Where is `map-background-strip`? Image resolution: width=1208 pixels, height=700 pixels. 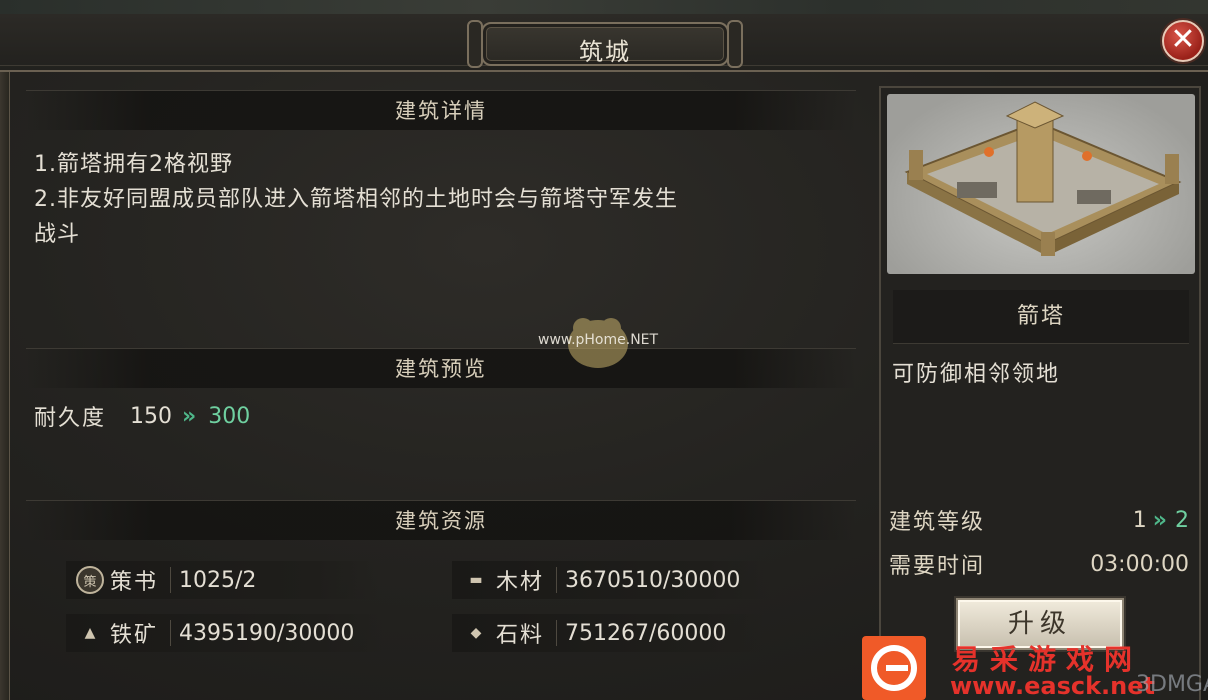
map-background-strip is located at coordinates (604, 7).